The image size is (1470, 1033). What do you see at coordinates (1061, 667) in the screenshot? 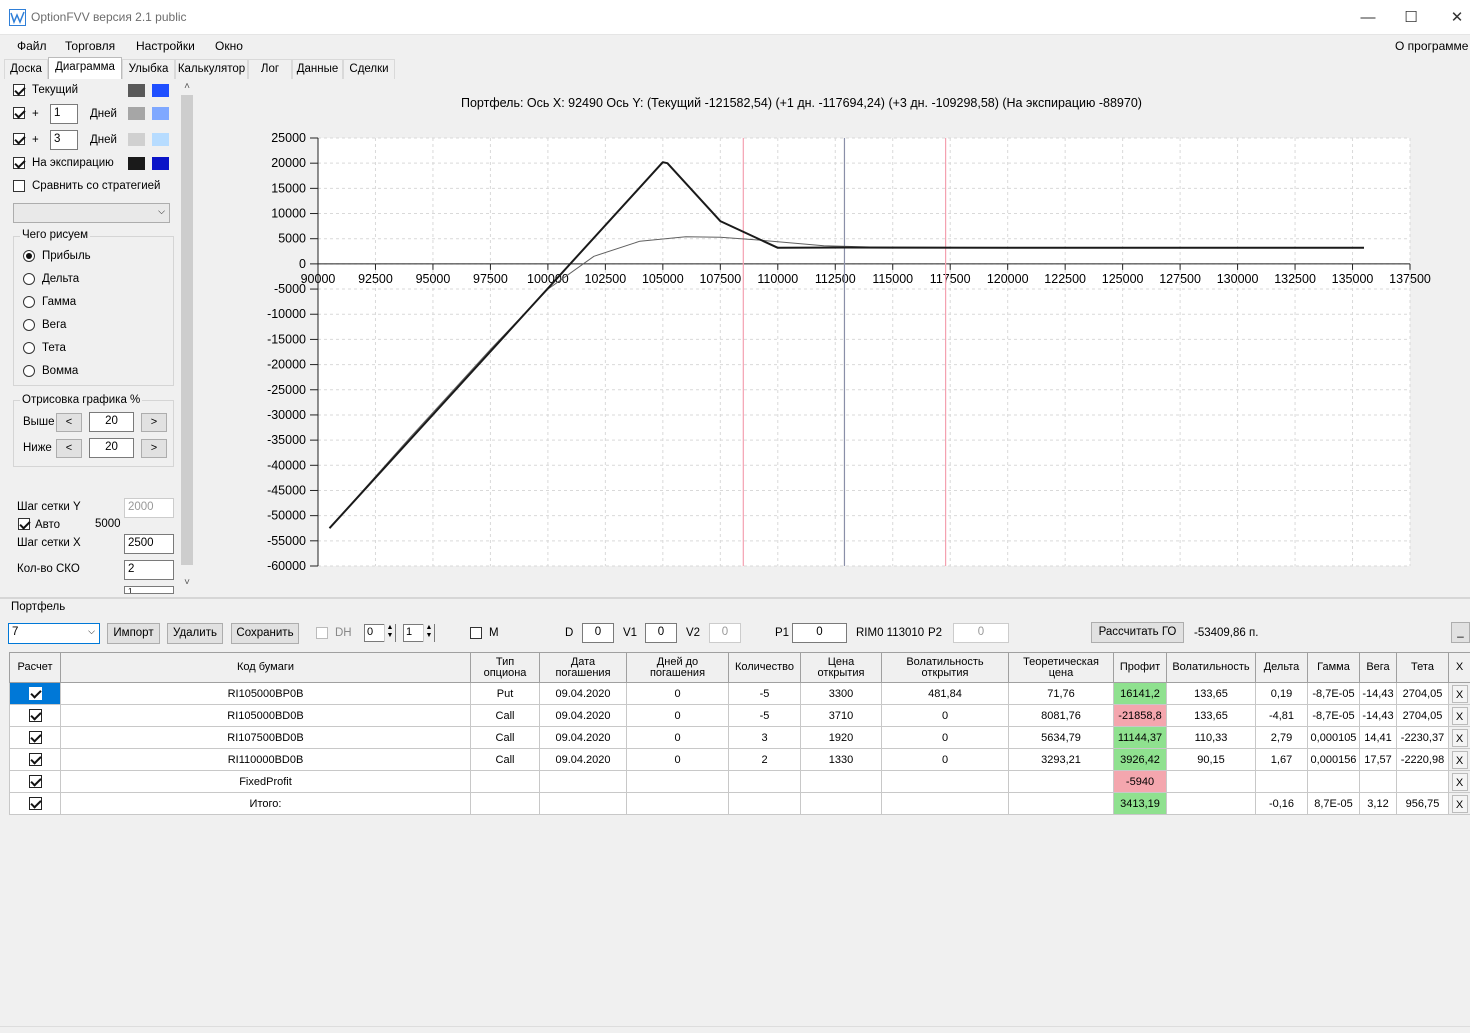
I see `column-header: Теоретическая цена` at bounding box center [1061, 667].